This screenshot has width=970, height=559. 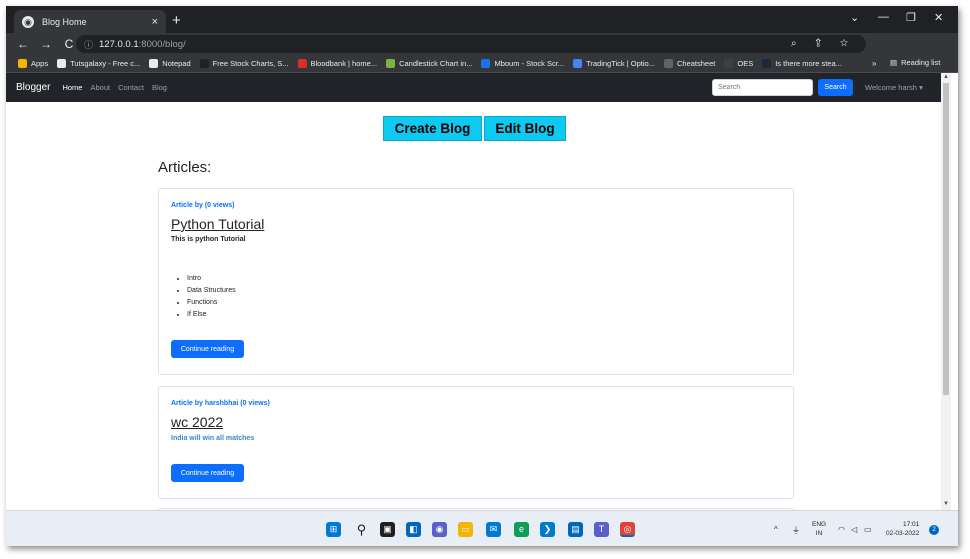 I want to click on bookmark-item: OES, so click(x=738, y=63).